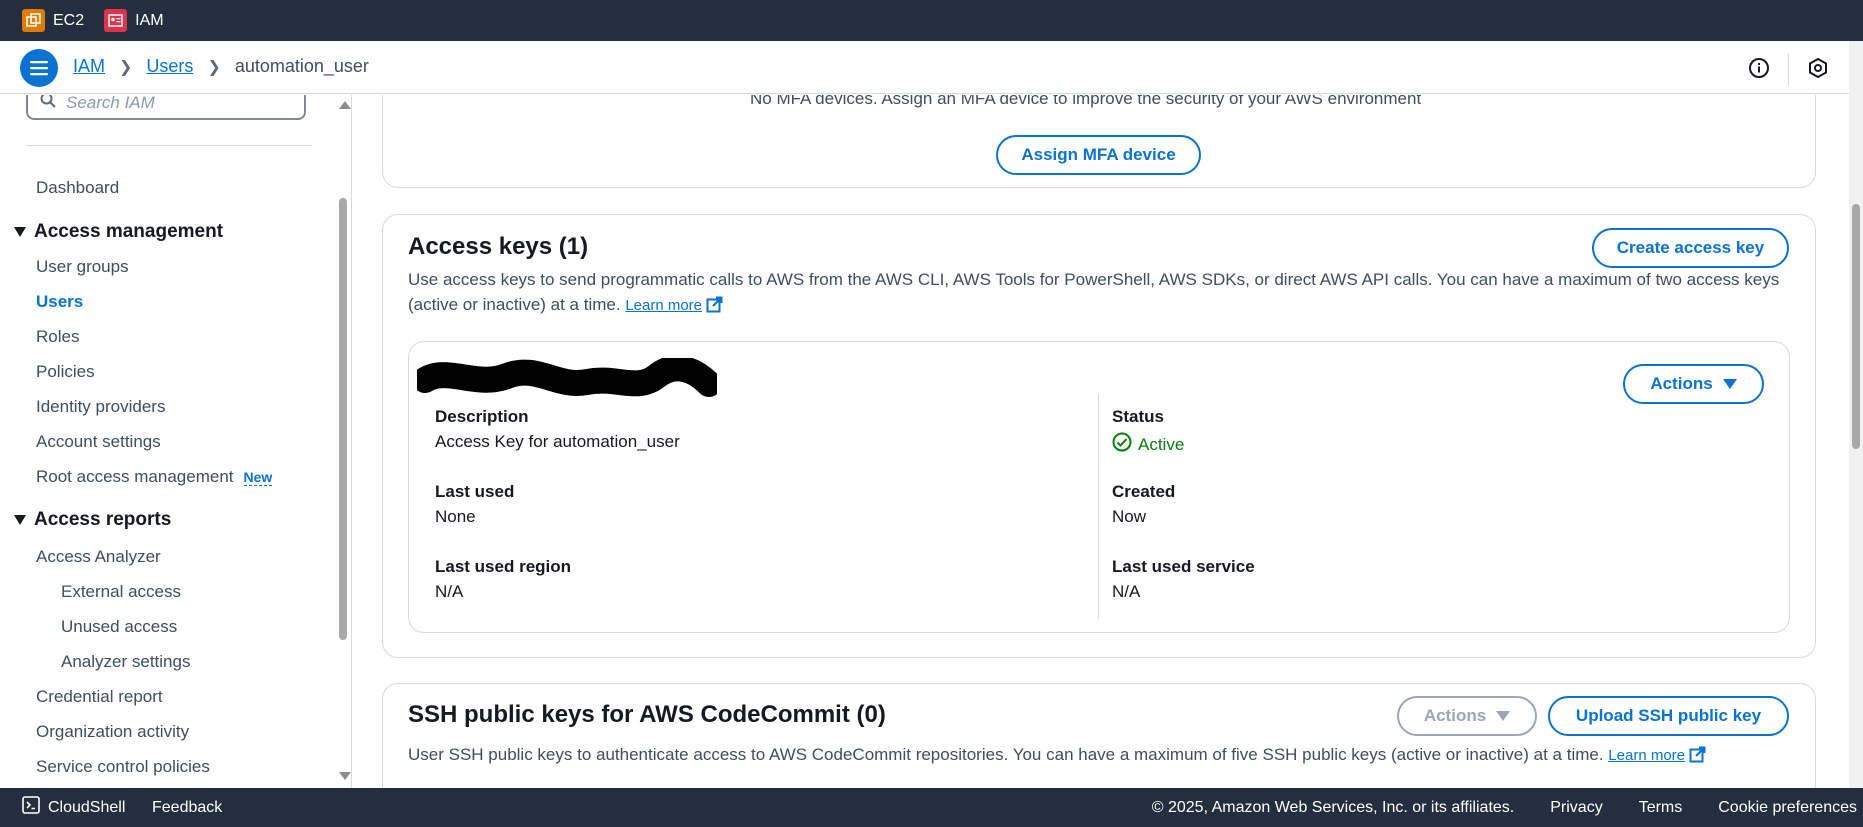 The image size is (1863, 827). I want to click on sidebar-divider, so click(169, 145).